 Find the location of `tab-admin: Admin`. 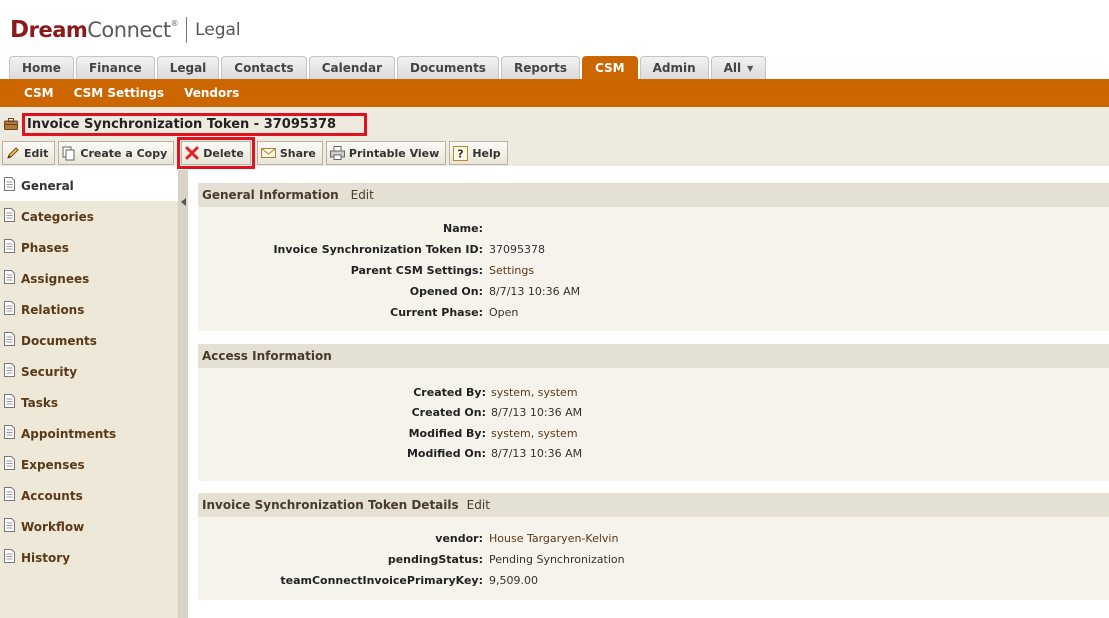

tab-admin: Admin is located at coordinates (674, 67).